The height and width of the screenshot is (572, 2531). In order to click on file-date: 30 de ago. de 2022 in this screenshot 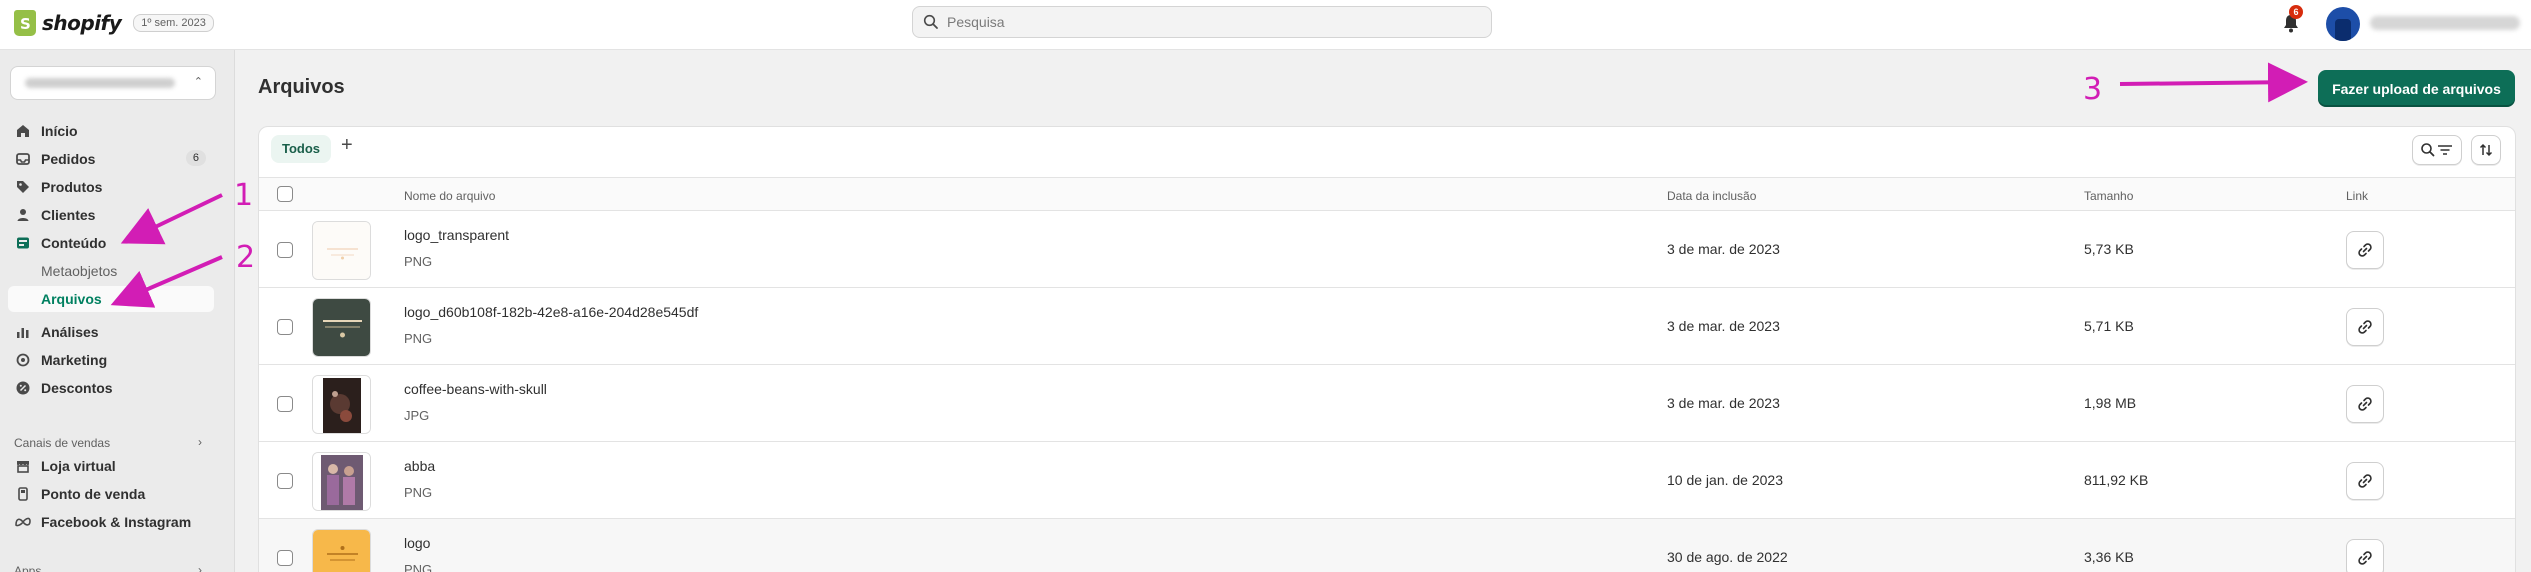, I will do `click(1727, 557)`.